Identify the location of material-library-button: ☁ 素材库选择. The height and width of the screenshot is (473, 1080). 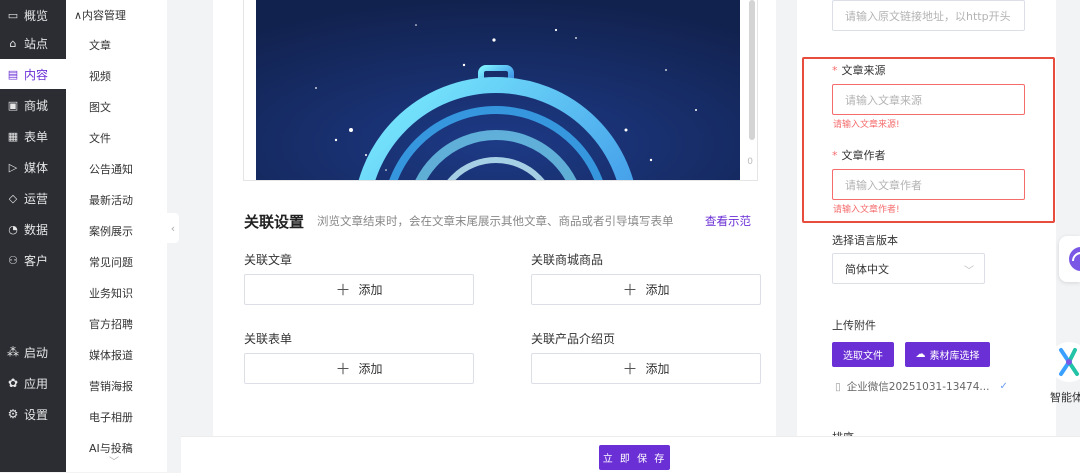
(947, 354).